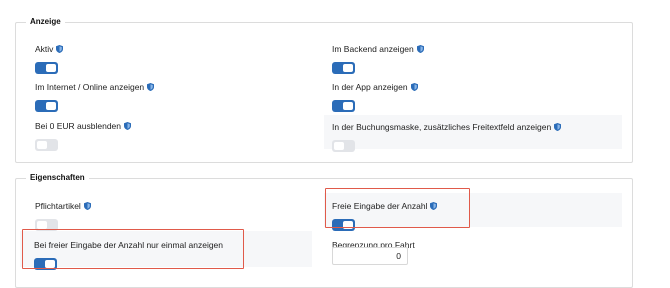  I want to click on highlight-nur-einmal, so click(133, 249).